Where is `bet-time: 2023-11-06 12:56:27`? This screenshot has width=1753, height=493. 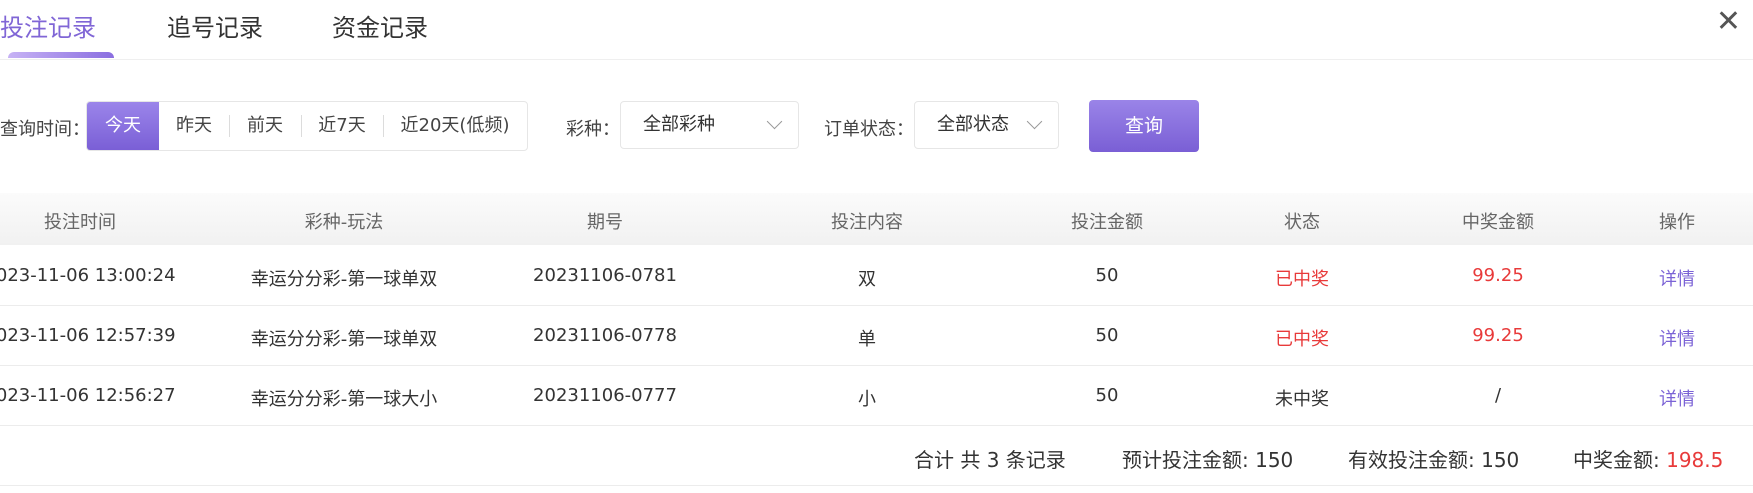 bet-time: 2023-11-06 12:56:27 is located at coordinates (88, 395).